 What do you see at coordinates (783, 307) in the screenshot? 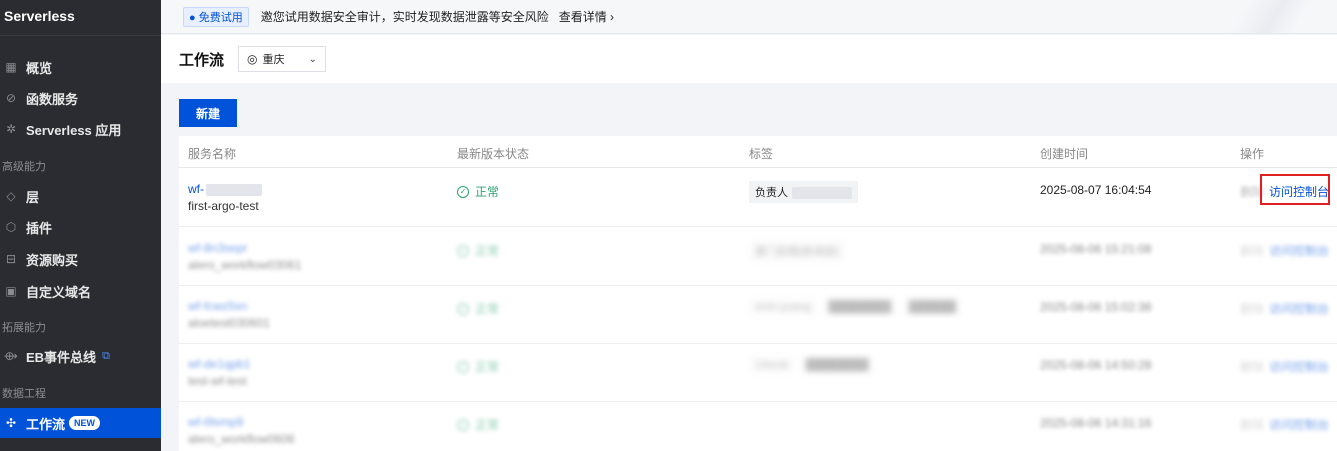
I see `tag-chip: vinin.yuang` at bounding box center [783, 307].